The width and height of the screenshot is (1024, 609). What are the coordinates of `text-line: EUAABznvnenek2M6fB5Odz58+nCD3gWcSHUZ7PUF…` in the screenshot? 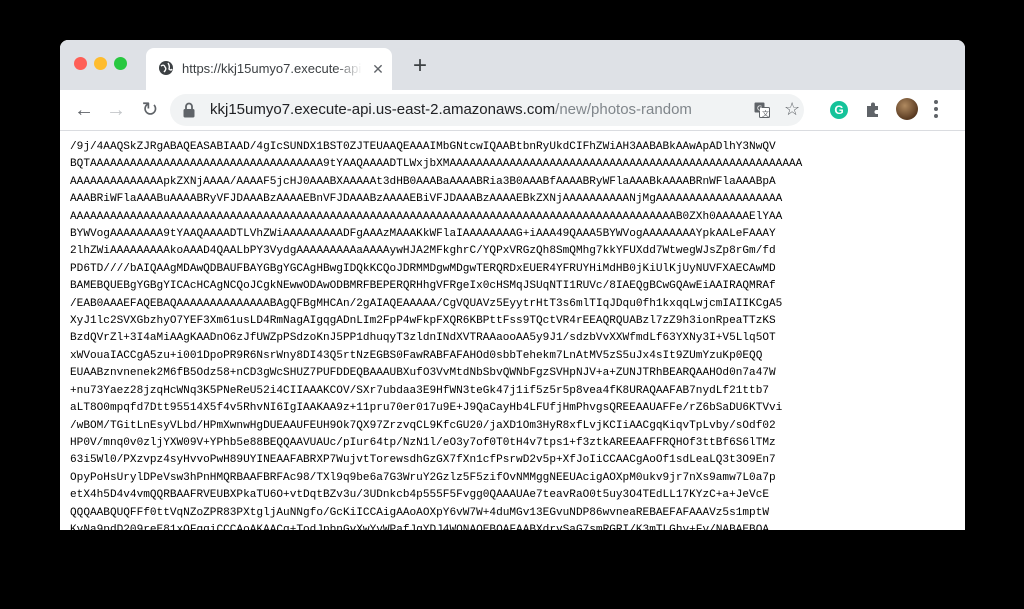 It's located at (423, 373).